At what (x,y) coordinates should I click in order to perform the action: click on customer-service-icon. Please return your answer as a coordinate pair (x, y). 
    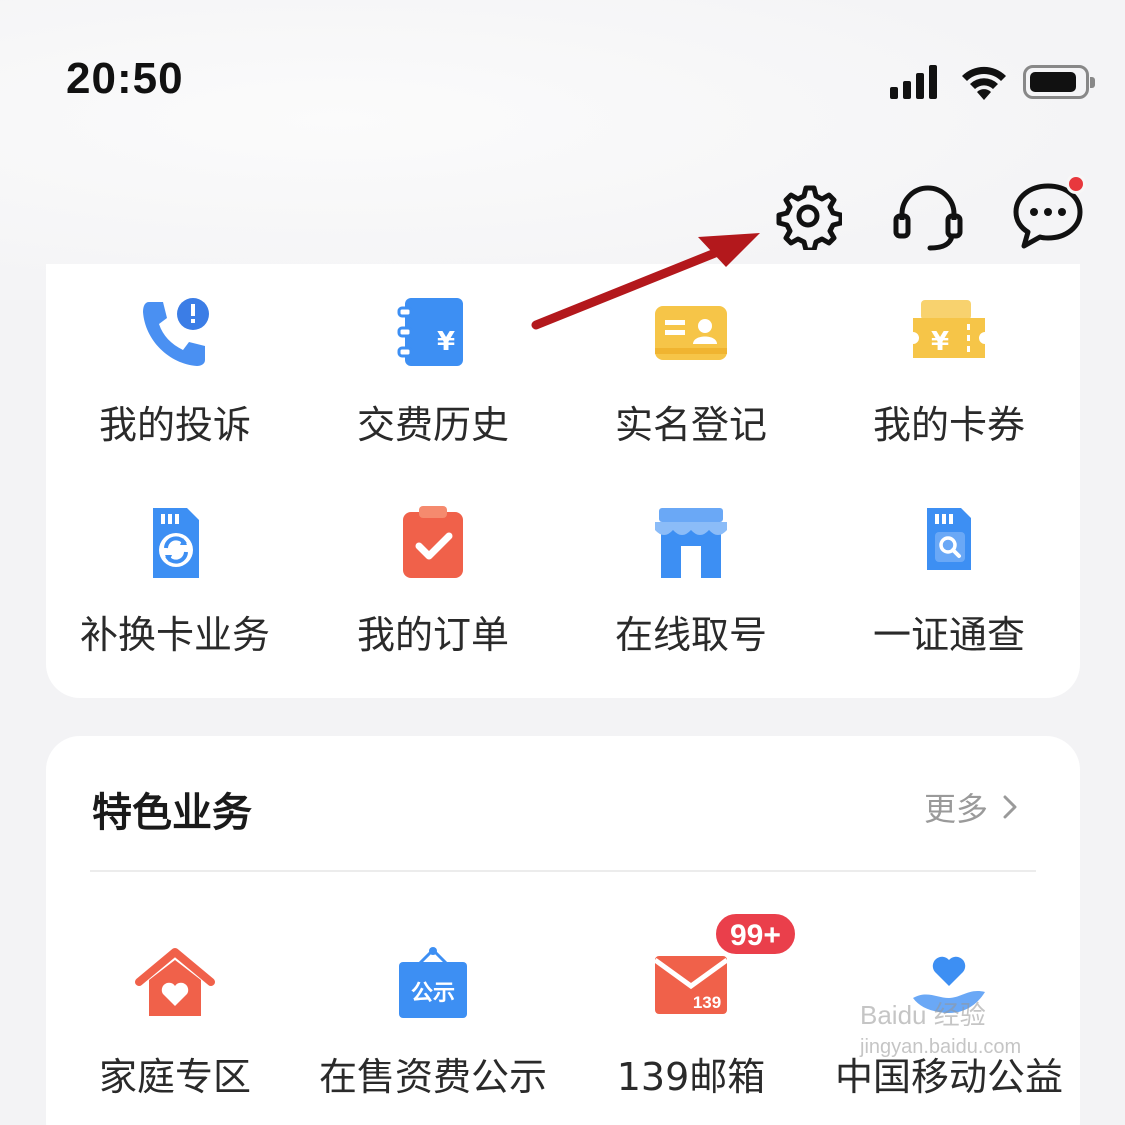
    Looking at the image, I should click on (928, 218).